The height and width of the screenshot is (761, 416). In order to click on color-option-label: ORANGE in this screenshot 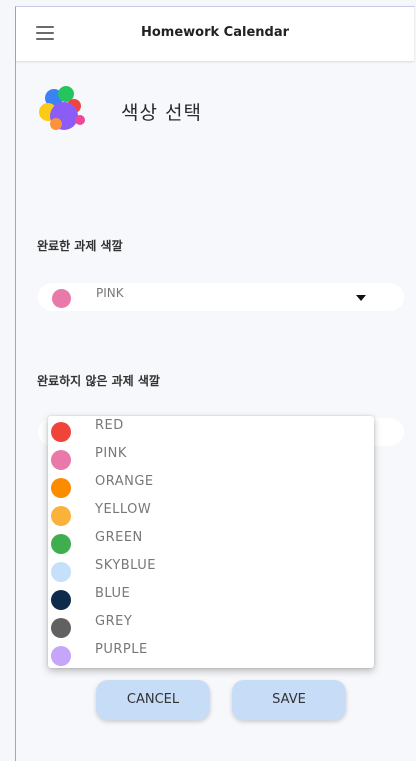, I will do `click(124, 481)`.